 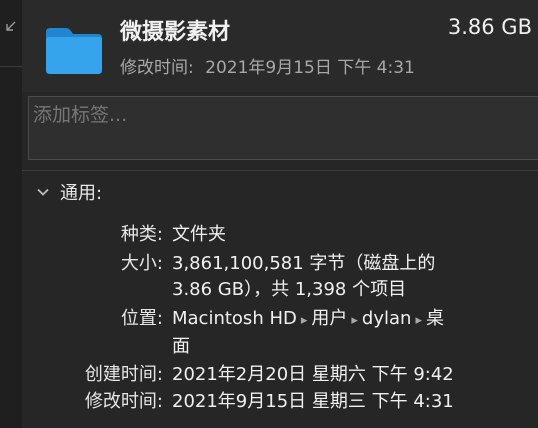 I want to click on general-section-toggle: 通用:, so click(x=69, y=192).